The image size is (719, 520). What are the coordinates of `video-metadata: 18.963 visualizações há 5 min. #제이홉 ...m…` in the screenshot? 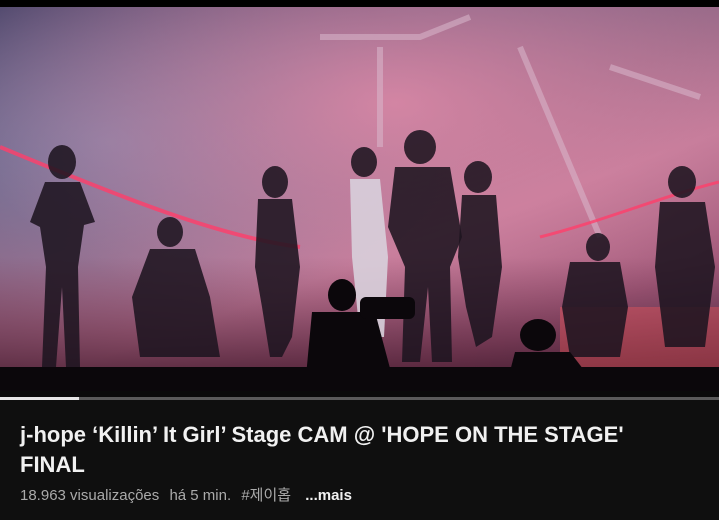 It's located at (189, 496).